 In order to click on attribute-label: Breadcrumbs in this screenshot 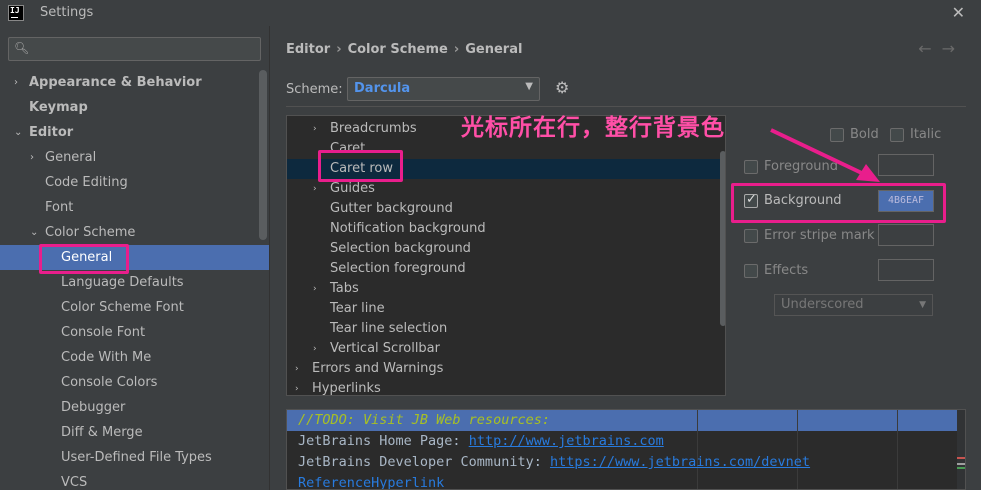, I will do `click(373, 128)`.